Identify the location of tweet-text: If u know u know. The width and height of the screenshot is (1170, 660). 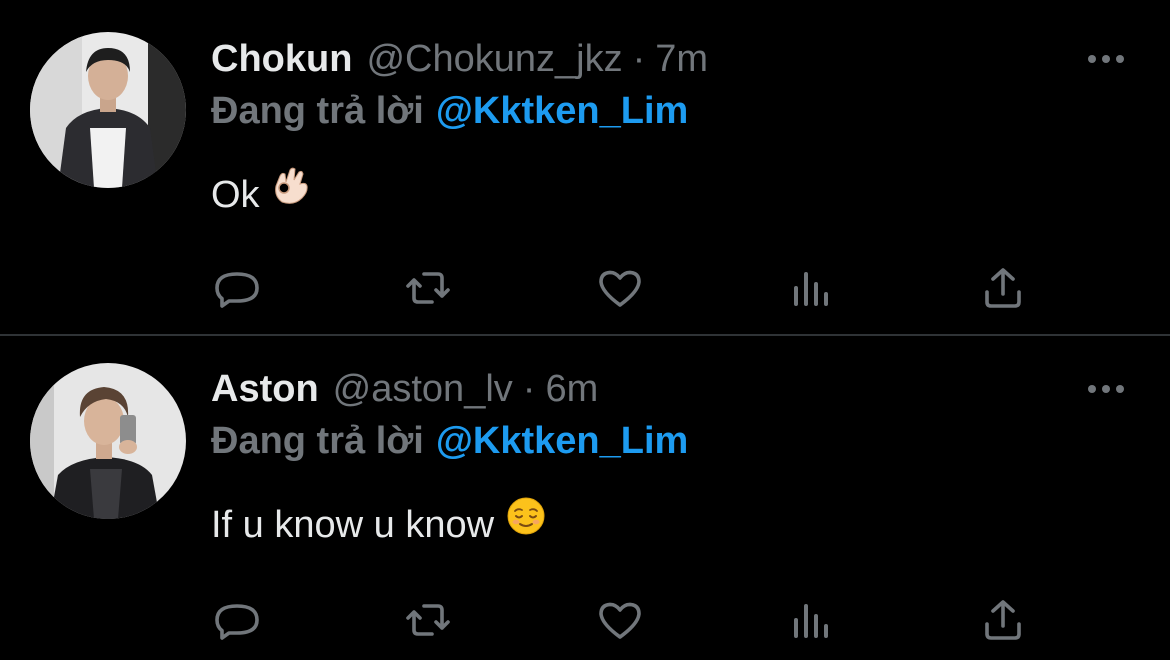
(378, 523).